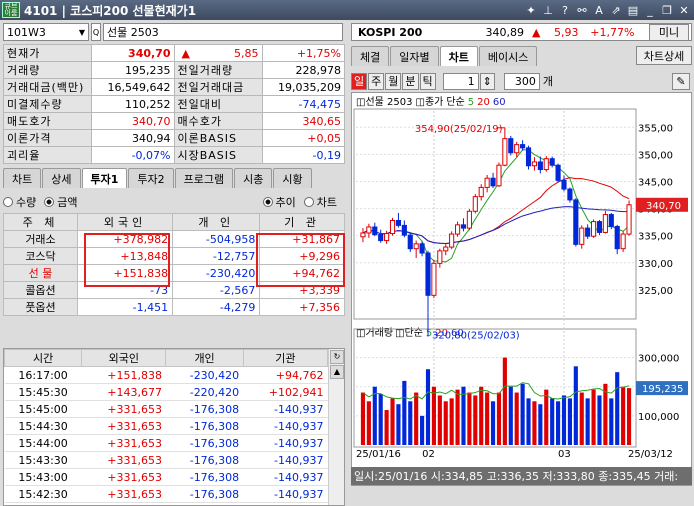  I want to click on x-tick-label: 25/01/16, so click(378, 454).